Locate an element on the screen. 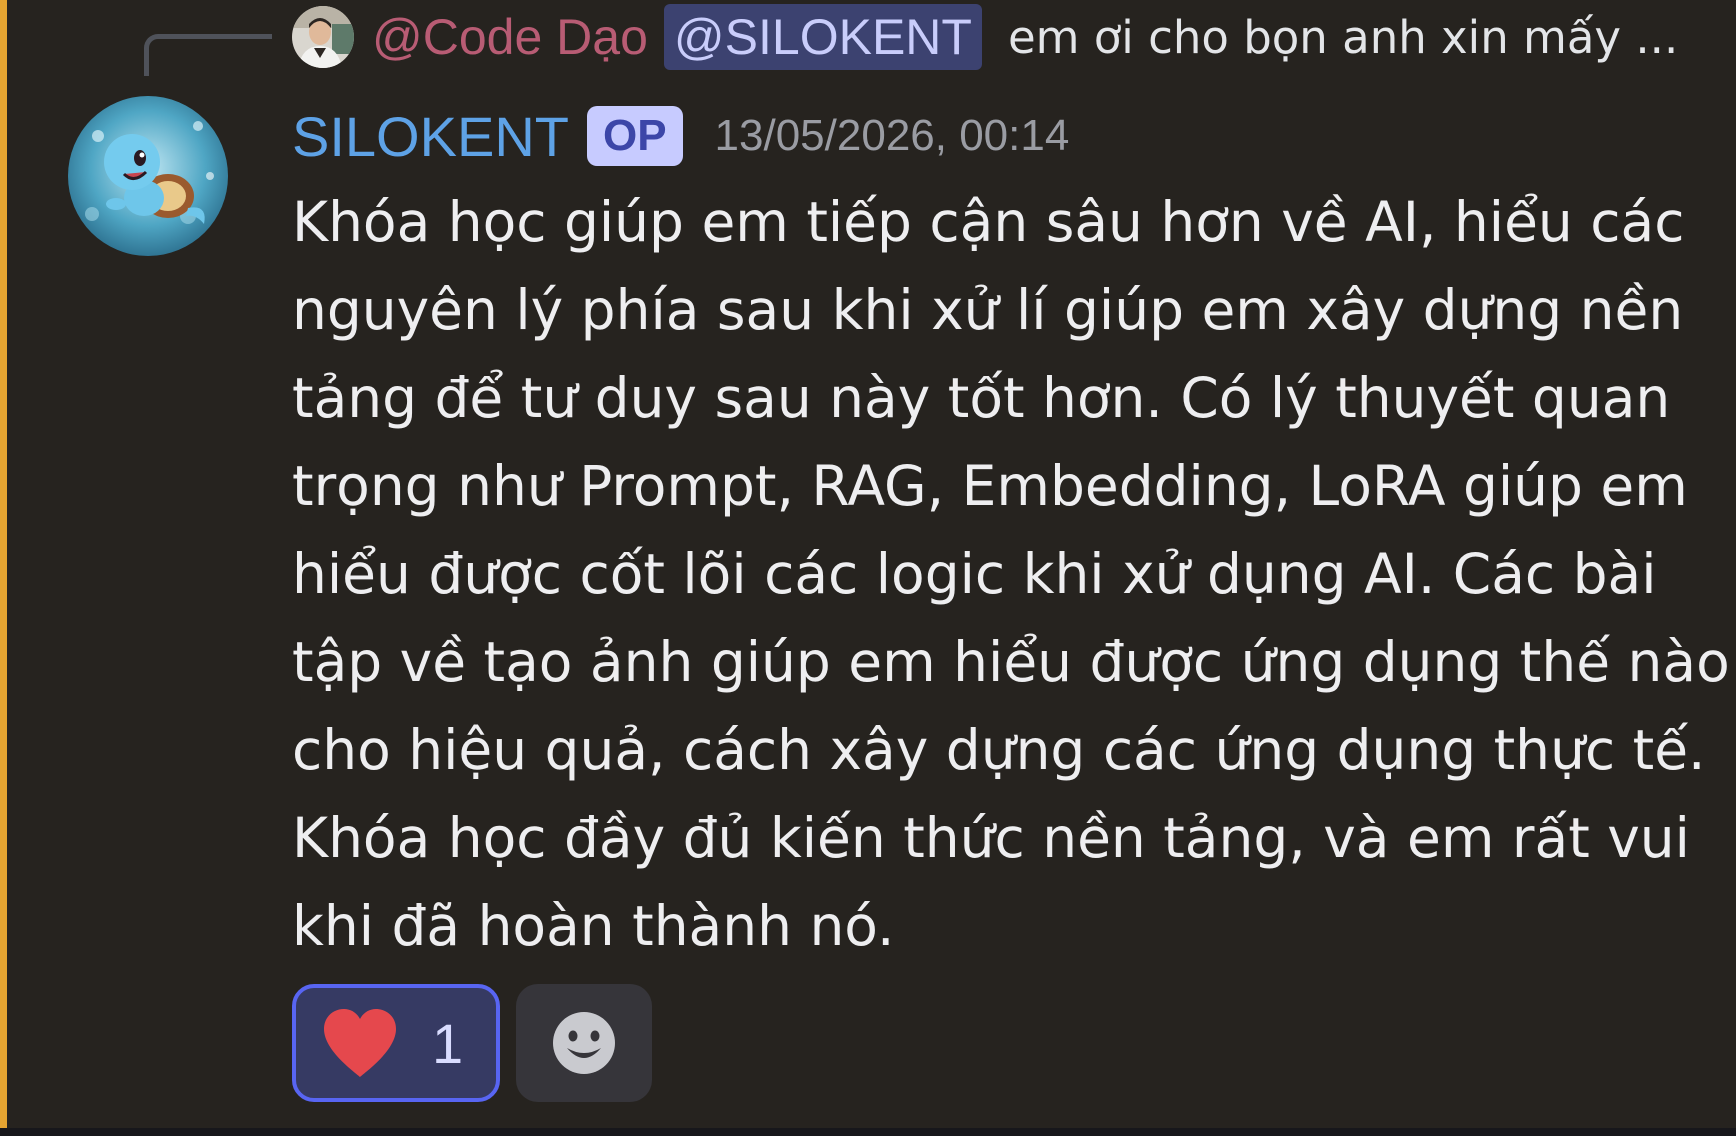 This screenshot has width=1736, height=1136. author-username: SILOKENT is located at coordinates (430, 136).